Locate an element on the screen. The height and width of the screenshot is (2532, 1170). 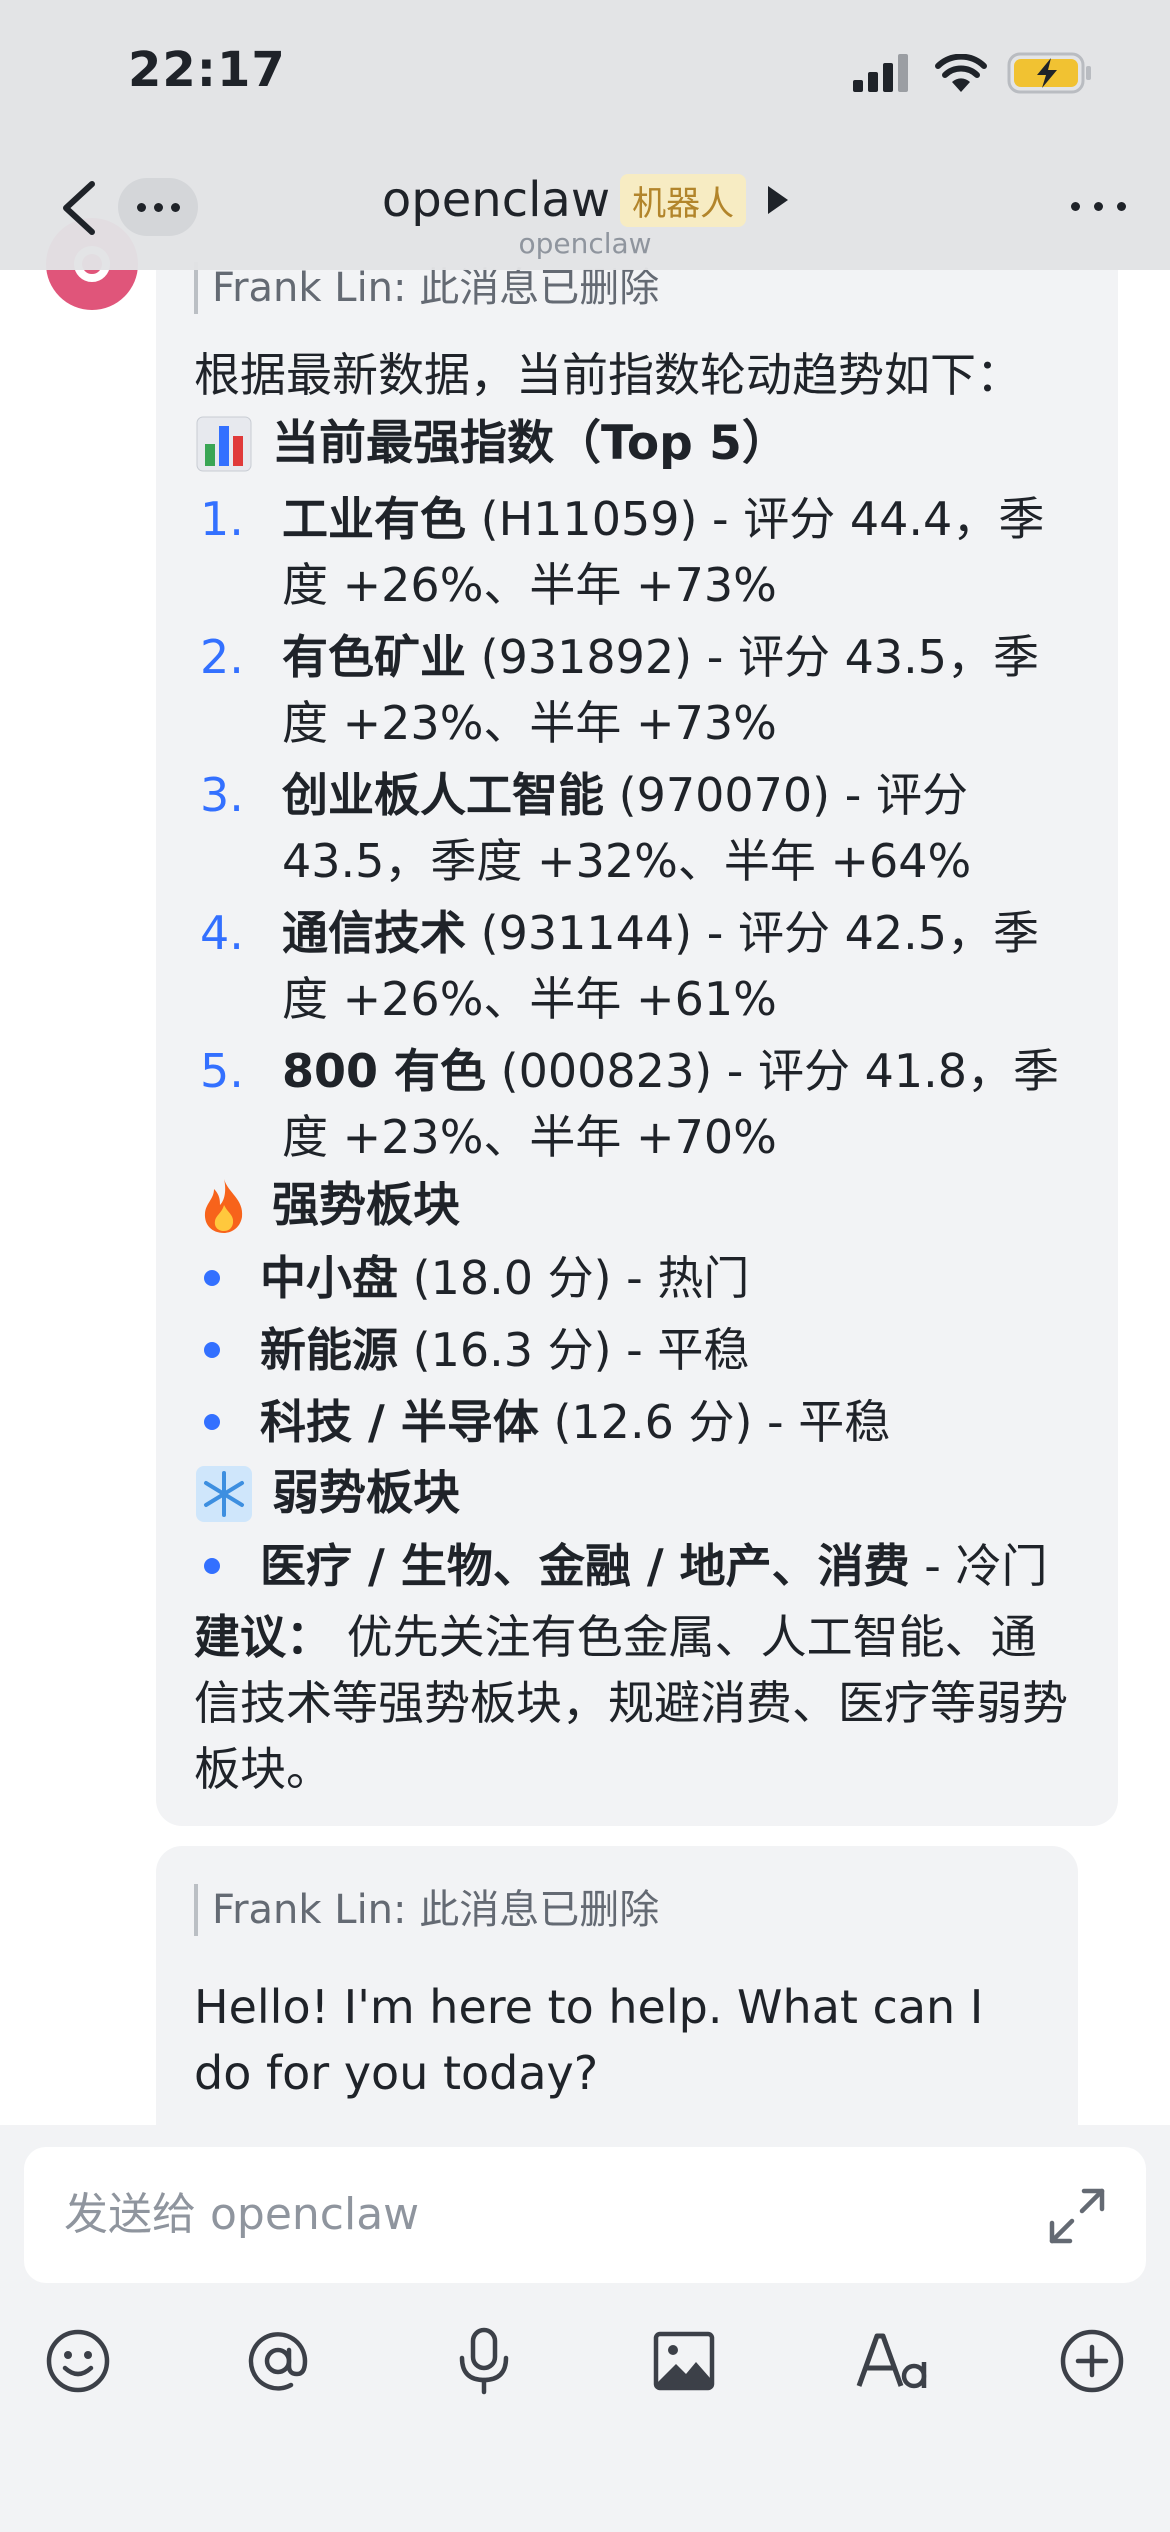
expand-icon is located at coordinates (1077, 2216).